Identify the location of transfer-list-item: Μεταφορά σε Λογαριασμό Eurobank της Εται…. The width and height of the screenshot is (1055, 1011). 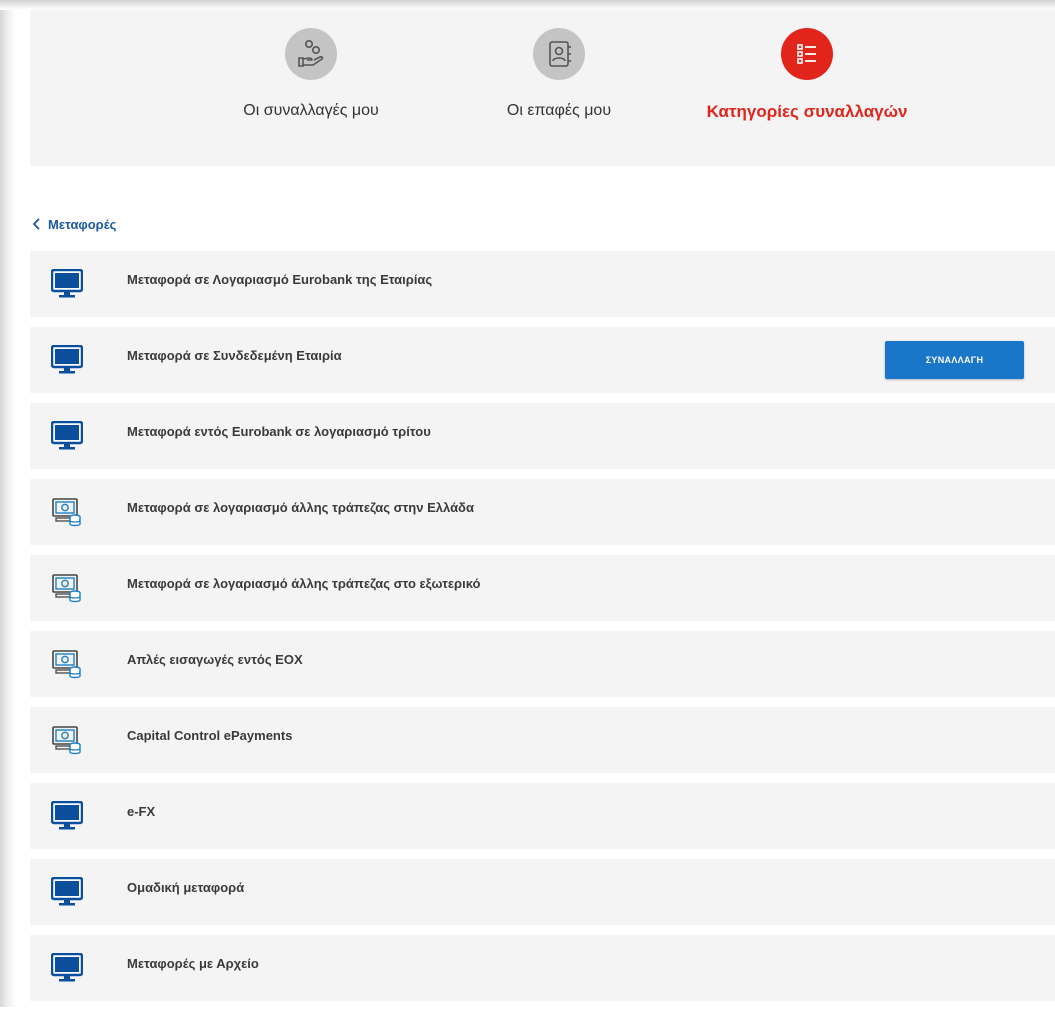
(542, 284).